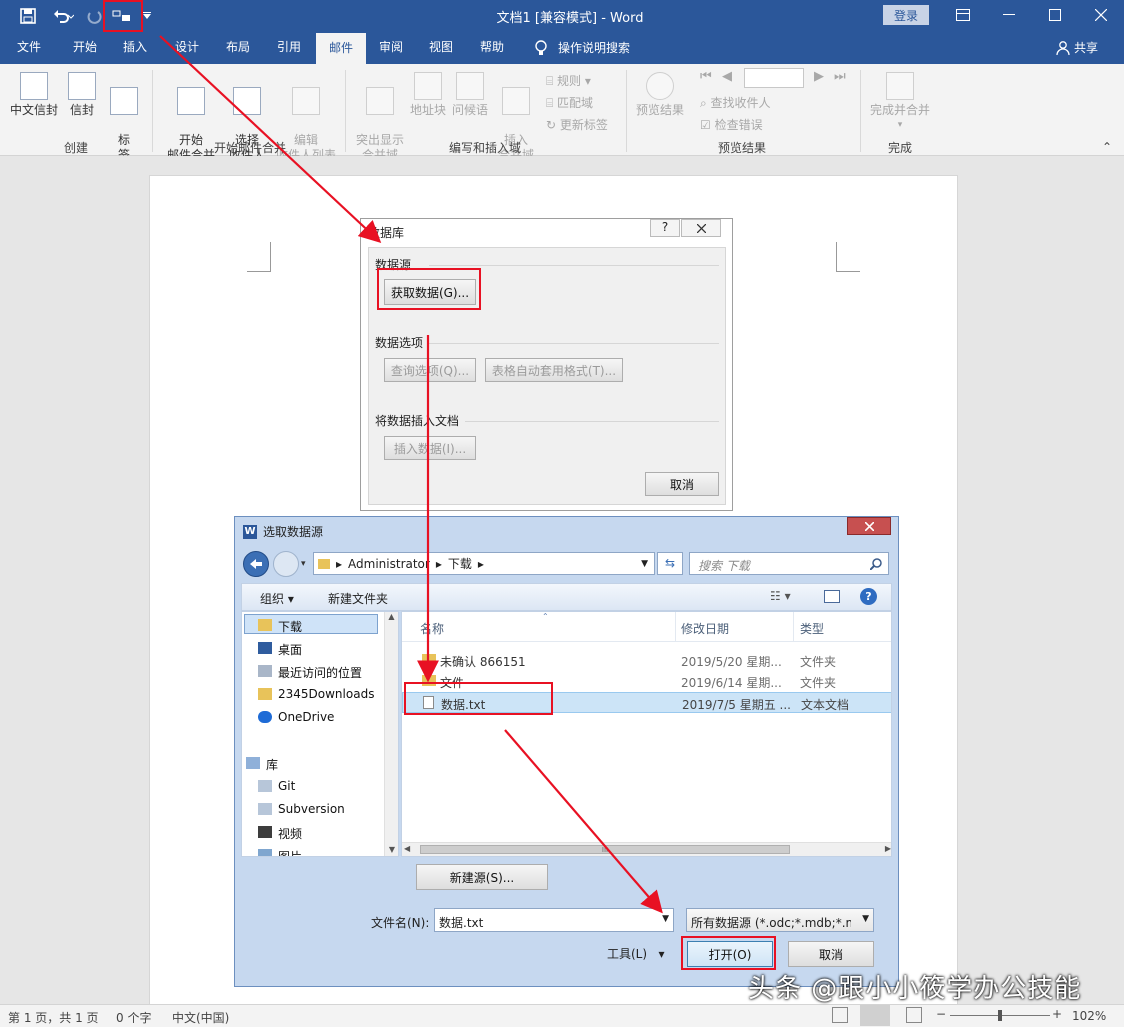 This screenshot has height=1027, width=1124. Describe the element at coordinates (407, 848) in the screenshot. I see `scroll-left-icon: ◀` at that location.